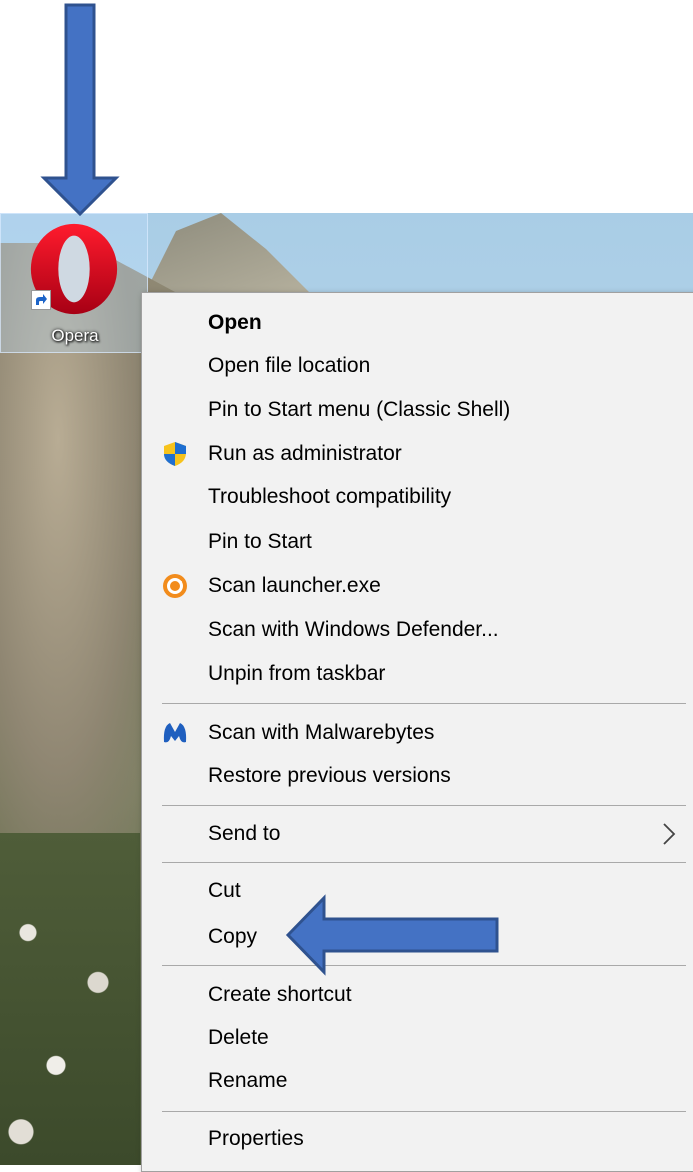 Image resolution: width=693 pixels, height=1172 pixels. Describe the element at coordinates (297, 673) in the screenshot. I see `menu-item-label: Unpin from taskbar` at that location.